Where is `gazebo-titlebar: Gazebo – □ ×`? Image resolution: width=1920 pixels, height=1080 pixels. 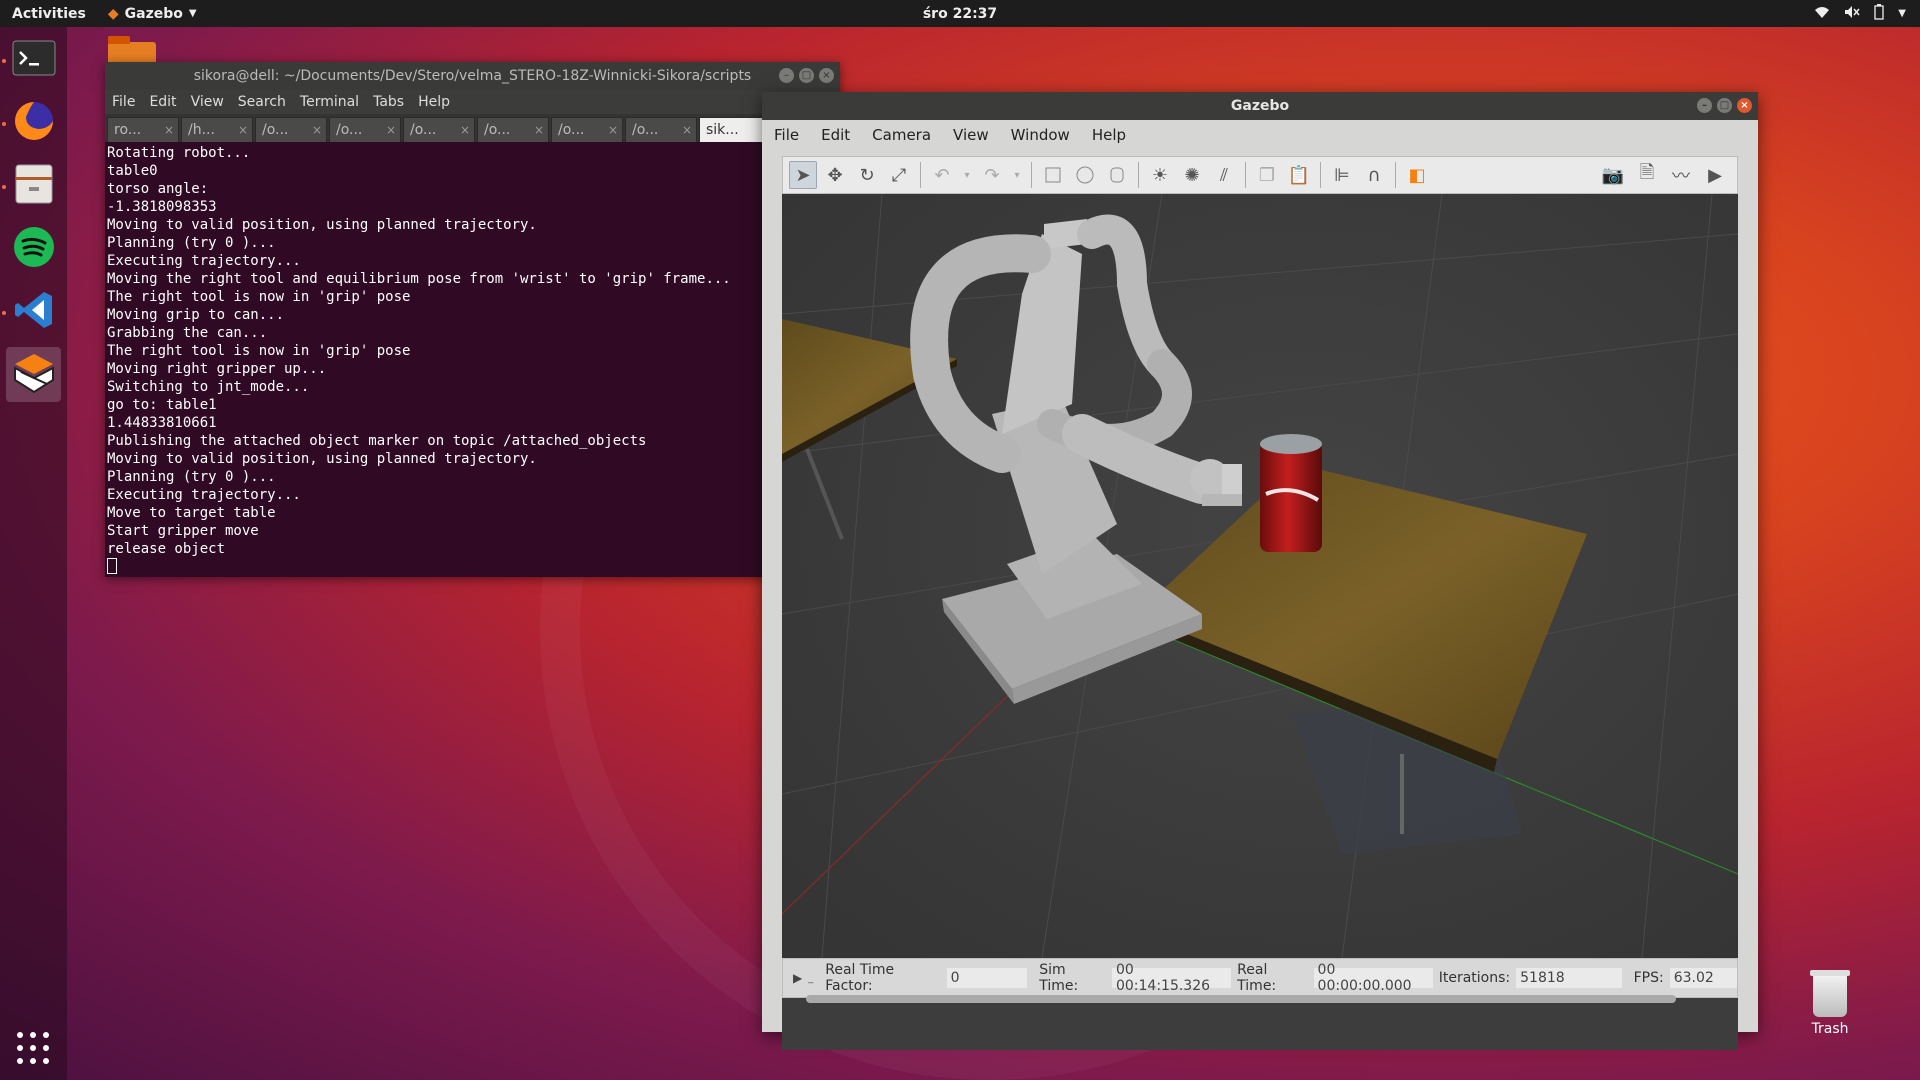
gazebo-titlebar: Gazebo – □ × is located at coordinates (1260, 106).